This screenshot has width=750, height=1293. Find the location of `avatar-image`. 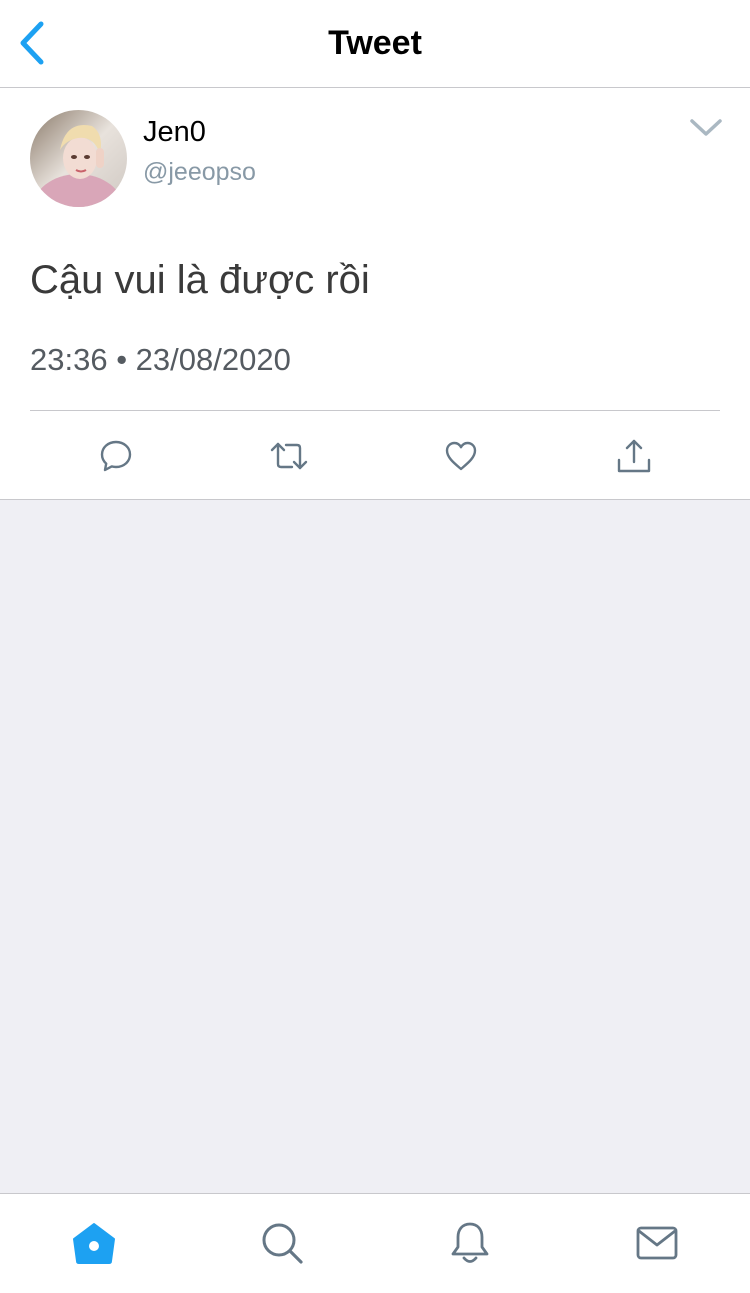

avatar-image is located at coordinates (78, 158).